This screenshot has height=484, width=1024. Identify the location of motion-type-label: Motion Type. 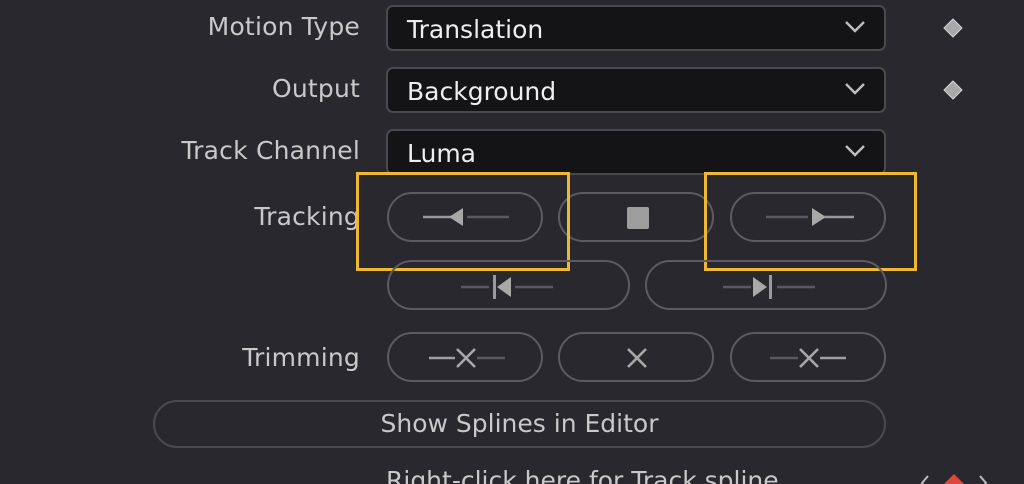
(283, 26).